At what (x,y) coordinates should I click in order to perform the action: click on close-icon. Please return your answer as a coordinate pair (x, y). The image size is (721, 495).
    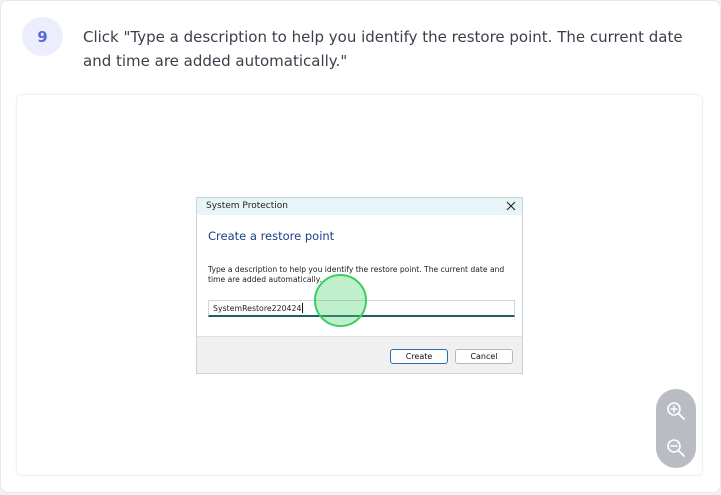
    Looking at the image, I should click on (511, 206).